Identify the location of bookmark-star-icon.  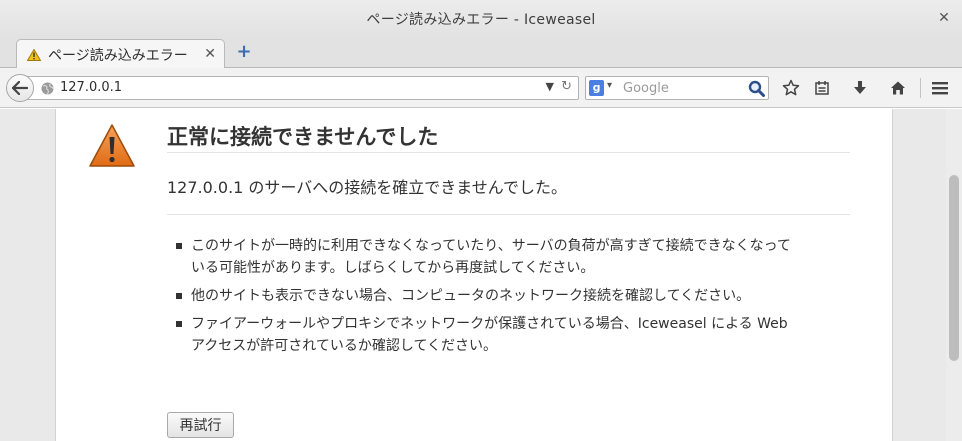
(791, 88).